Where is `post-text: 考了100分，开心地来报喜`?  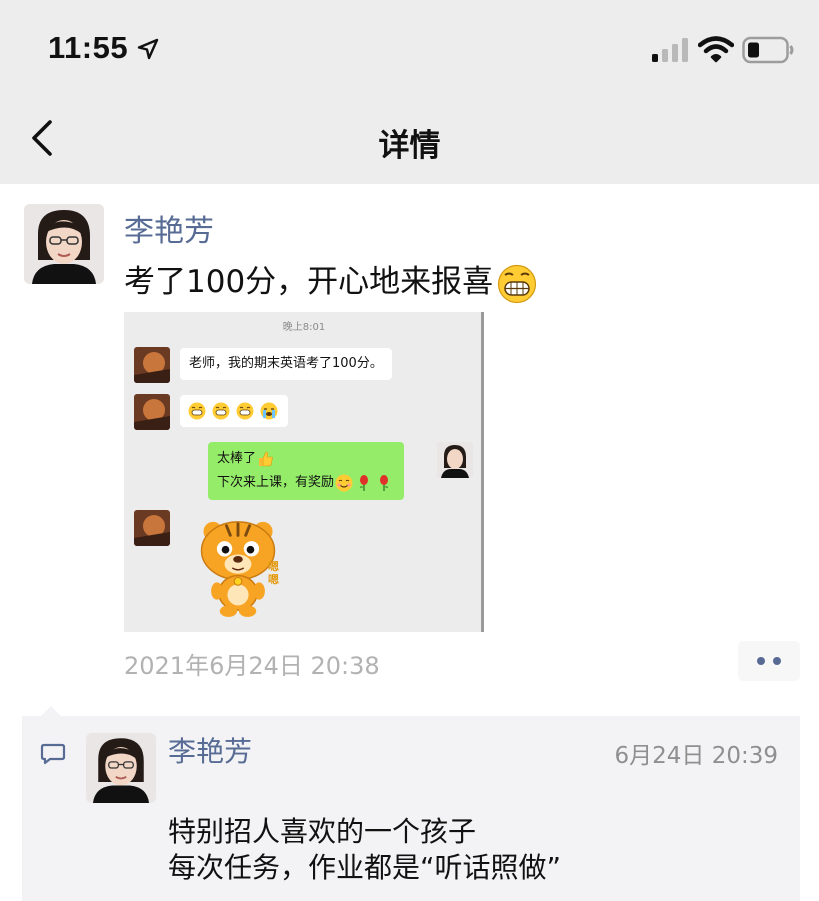
post-text: 考了100分，开心地来报喜 is located at coordinates (330, 280).